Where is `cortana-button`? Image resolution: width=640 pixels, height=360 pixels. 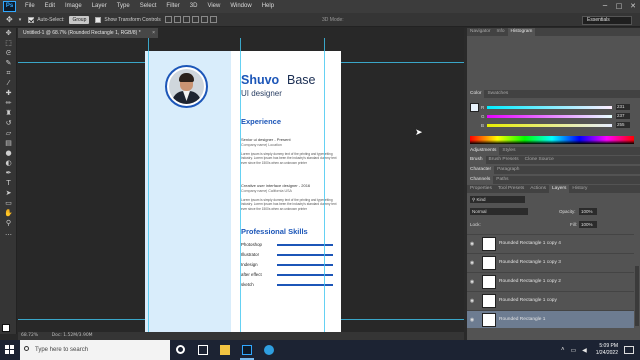
cortana-button is located at coordinates (181, 350).